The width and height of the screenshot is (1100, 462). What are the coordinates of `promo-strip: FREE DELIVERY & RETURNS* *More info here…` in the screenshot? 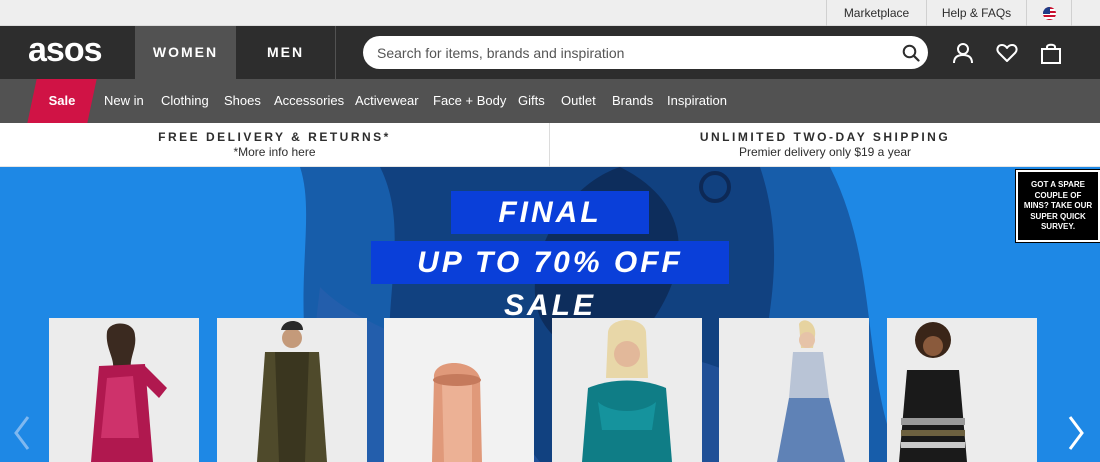 It's located at (550, 145).